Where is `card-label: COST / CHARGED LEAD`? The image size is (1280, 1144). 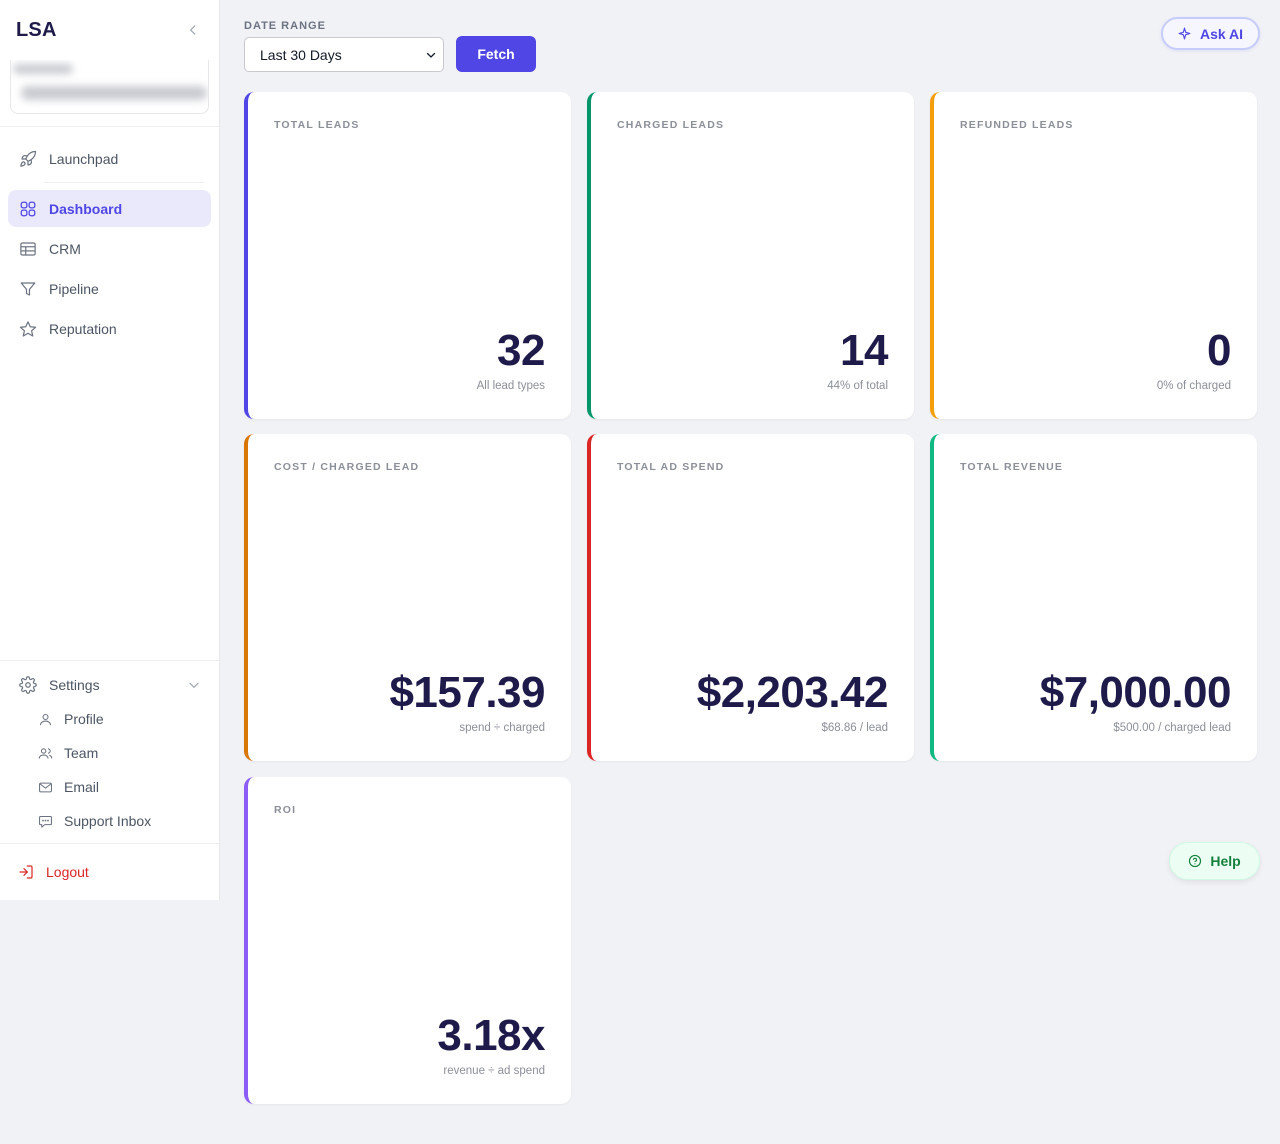 card-label: COST / CHARGED LEAD is located at coordinates (347, 467).